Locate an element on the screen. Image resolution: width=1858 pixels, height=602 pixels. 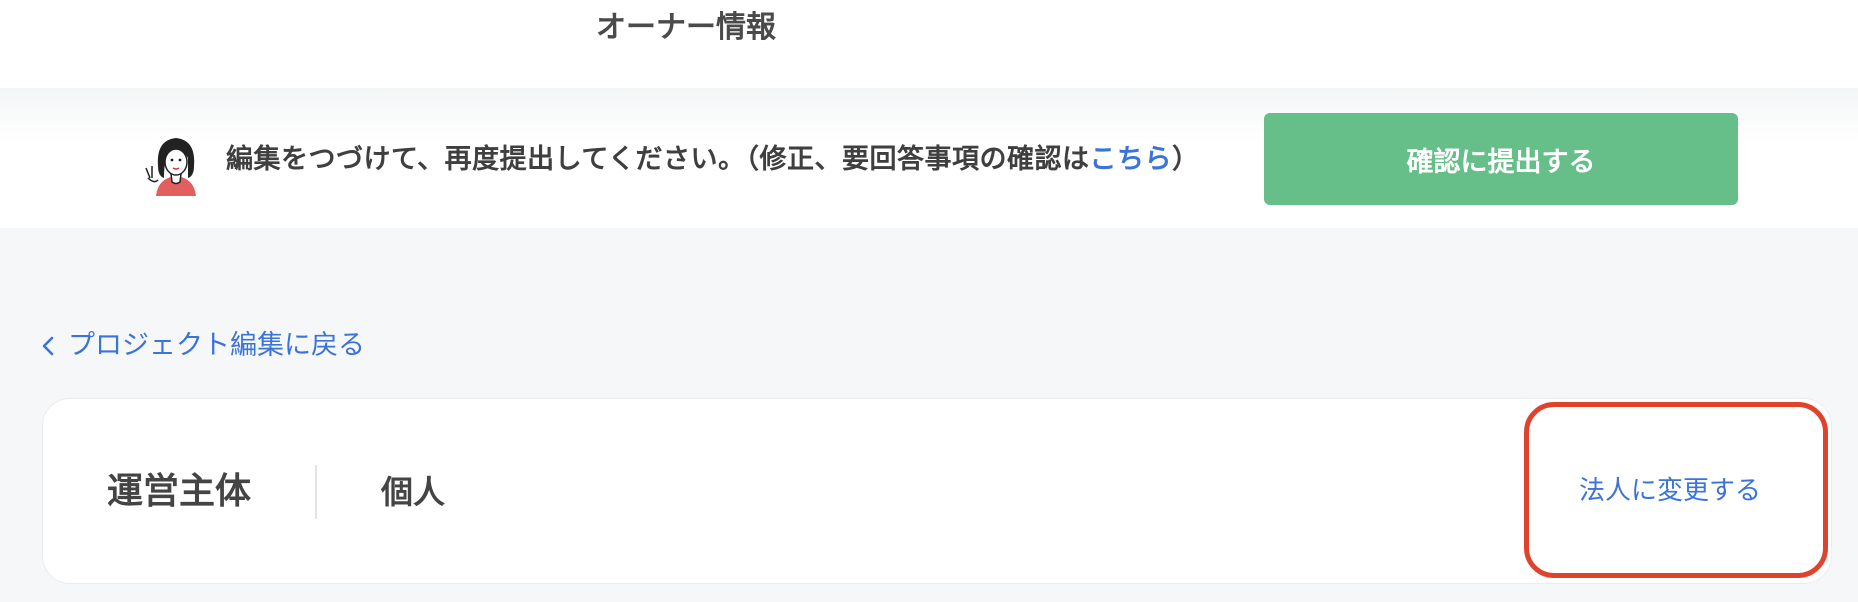
chevron-left-icon is located at coordinates (48, 346).